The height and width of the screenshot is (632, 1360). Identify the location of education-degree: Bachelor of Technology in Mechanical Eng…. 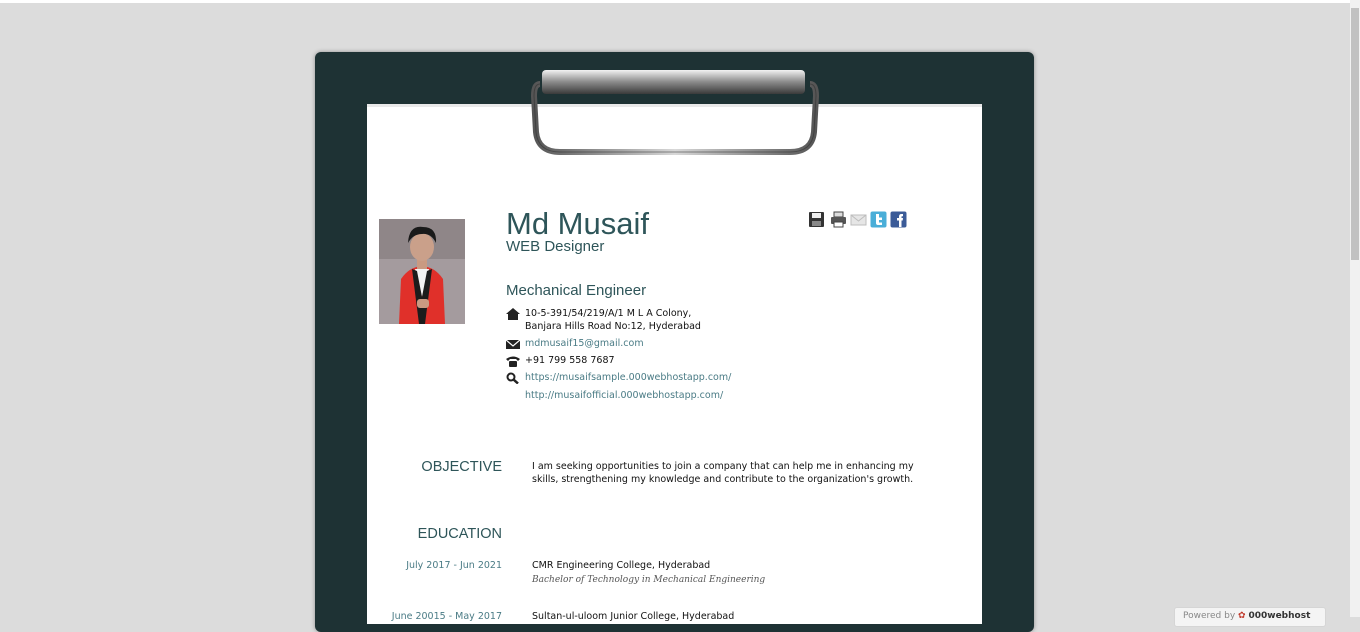
(649, 580).